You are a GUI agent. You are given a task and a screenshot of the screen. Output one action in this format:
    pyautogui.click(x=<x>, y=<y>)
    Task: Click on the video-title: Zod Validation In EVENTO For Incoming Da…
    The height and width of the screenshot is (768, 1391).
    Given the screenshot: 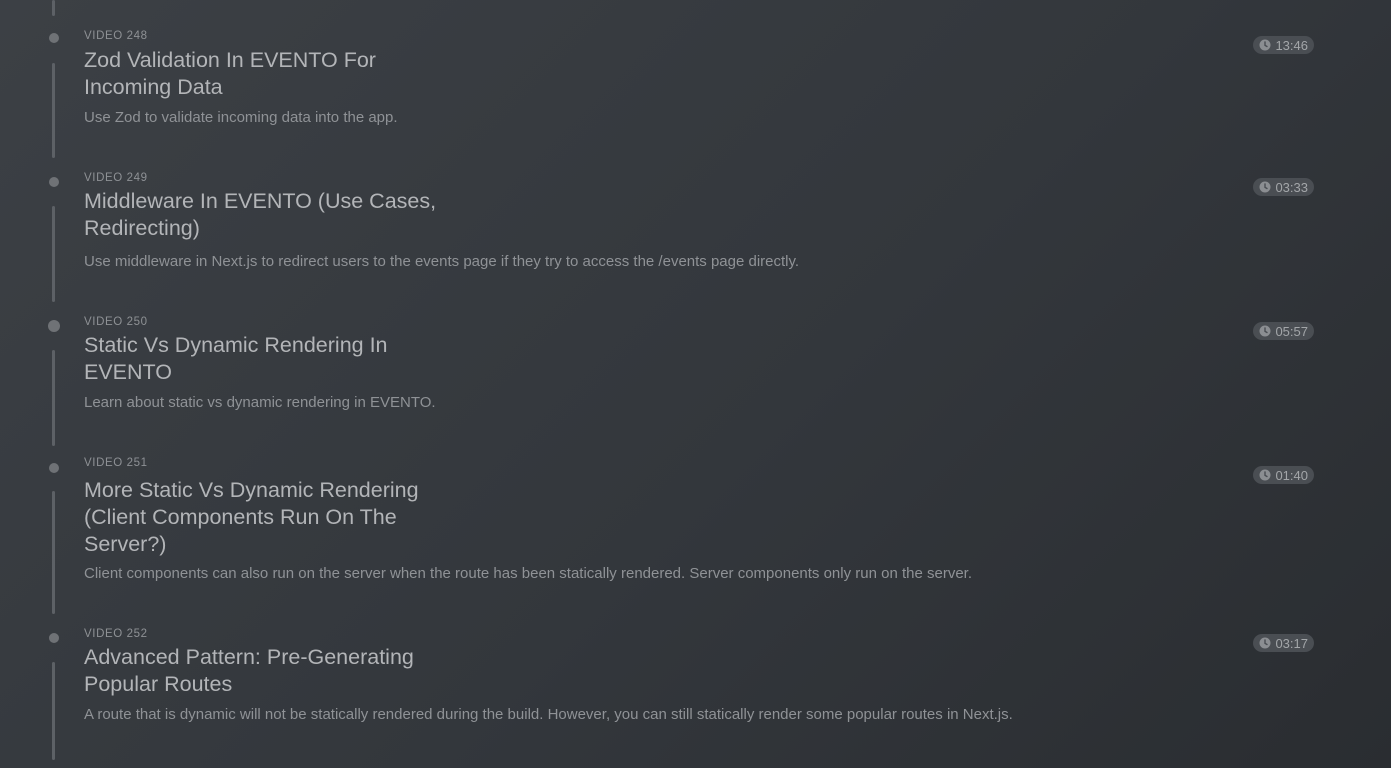 What is the action you would take?
    pyautogui.click(x=274, y=74)
    